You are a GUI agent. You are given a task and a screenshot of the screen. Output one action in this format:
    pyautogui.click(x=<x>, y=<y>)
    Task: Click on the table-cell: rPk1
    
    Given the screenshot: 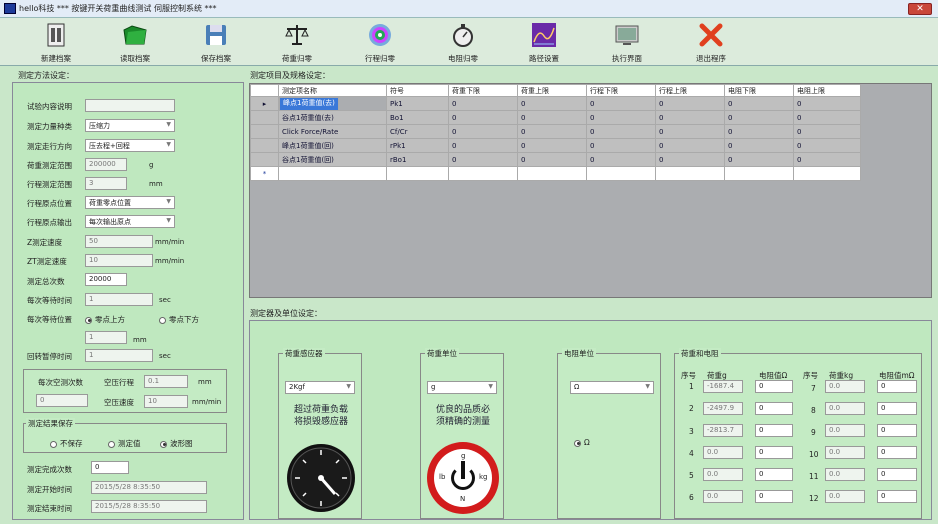 What is the action you would take?
    pyautogui.click(x=417, y=145)
    